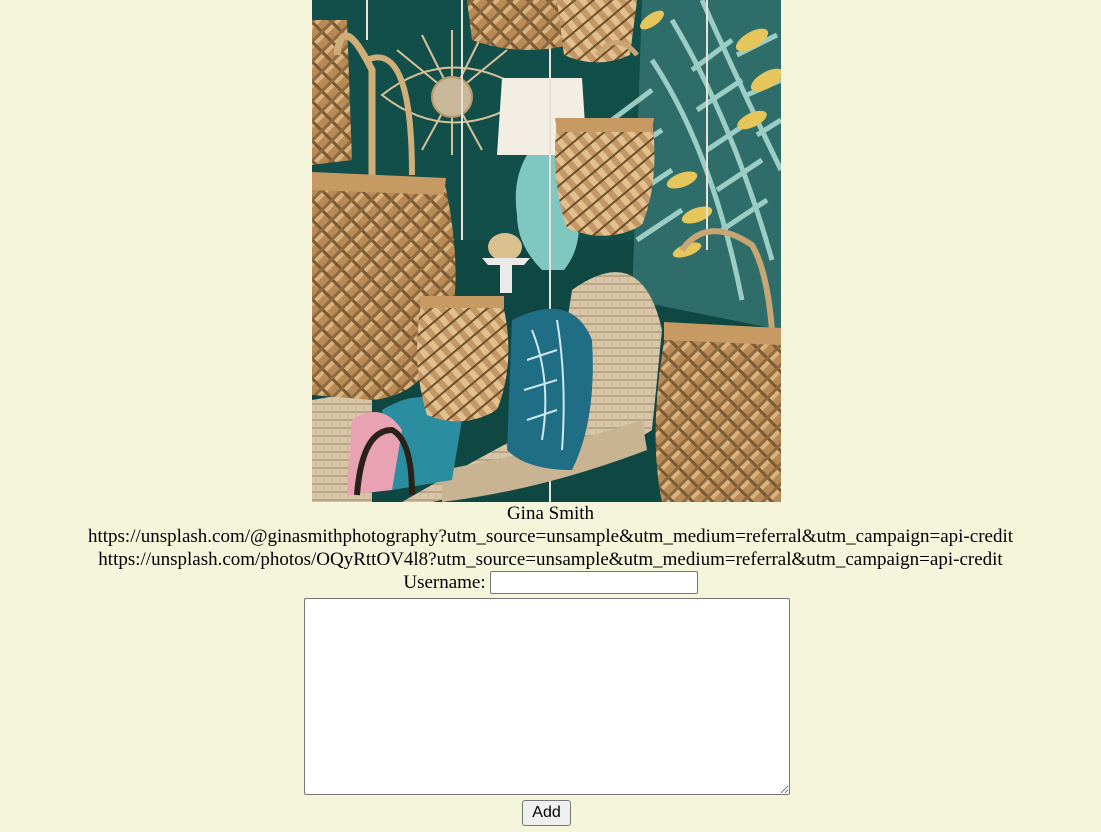  I want to click on username-row: Username:, so click(550, 584).